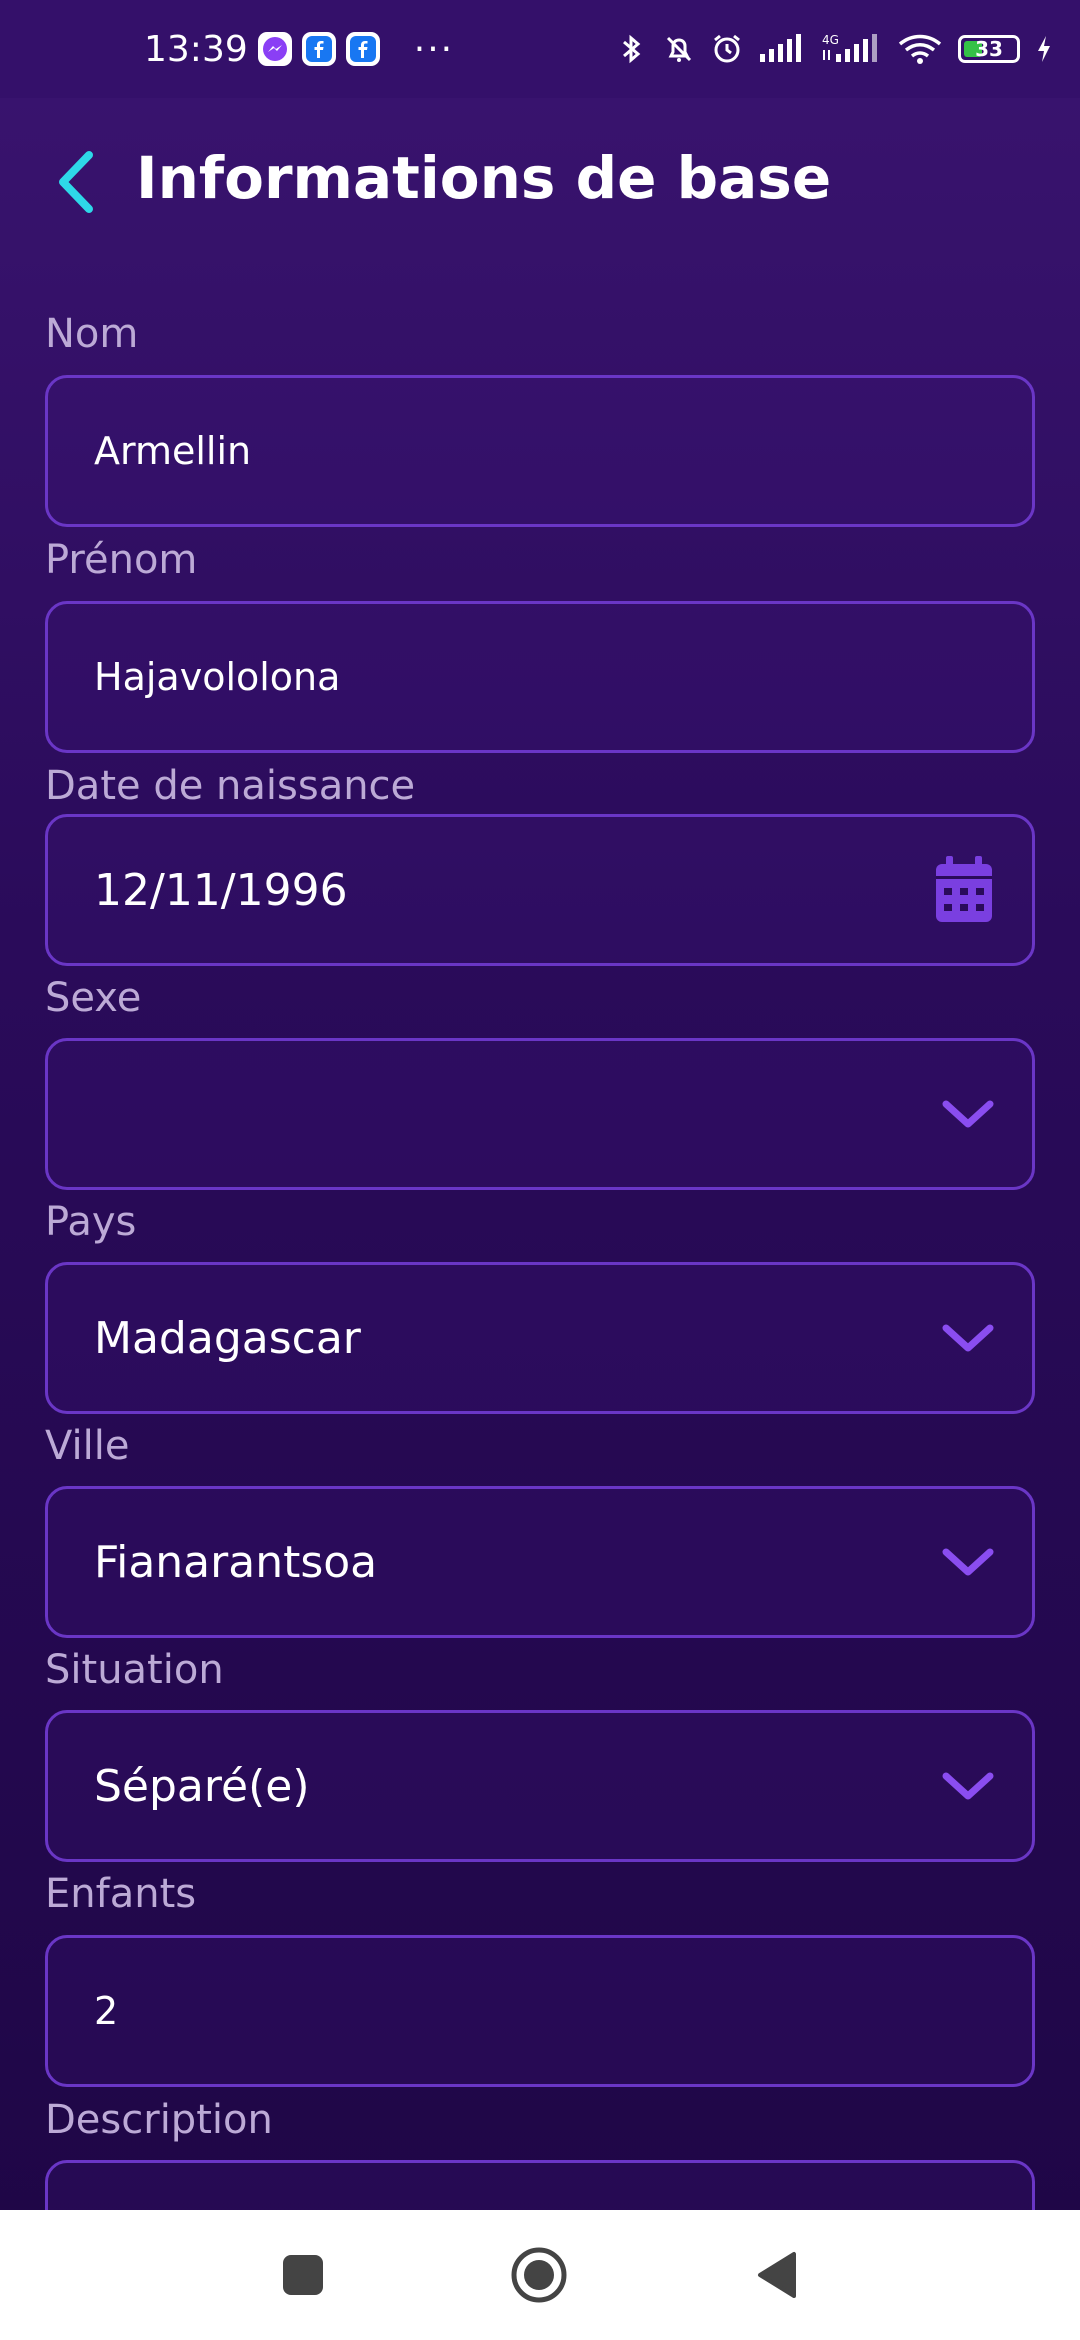 Image resolution: width=1080 pixels, height=2340 pixels. I want to click on back-button, so click(76, 182).